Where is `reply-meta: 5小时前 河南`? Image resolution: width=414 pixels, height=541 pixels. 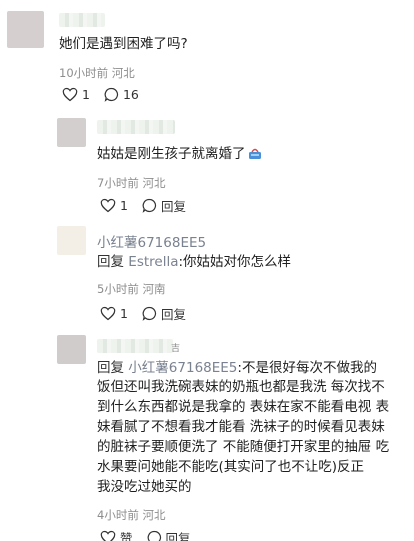
reply-meta: 5小时前 河南 is located at coordinates (131, 289).